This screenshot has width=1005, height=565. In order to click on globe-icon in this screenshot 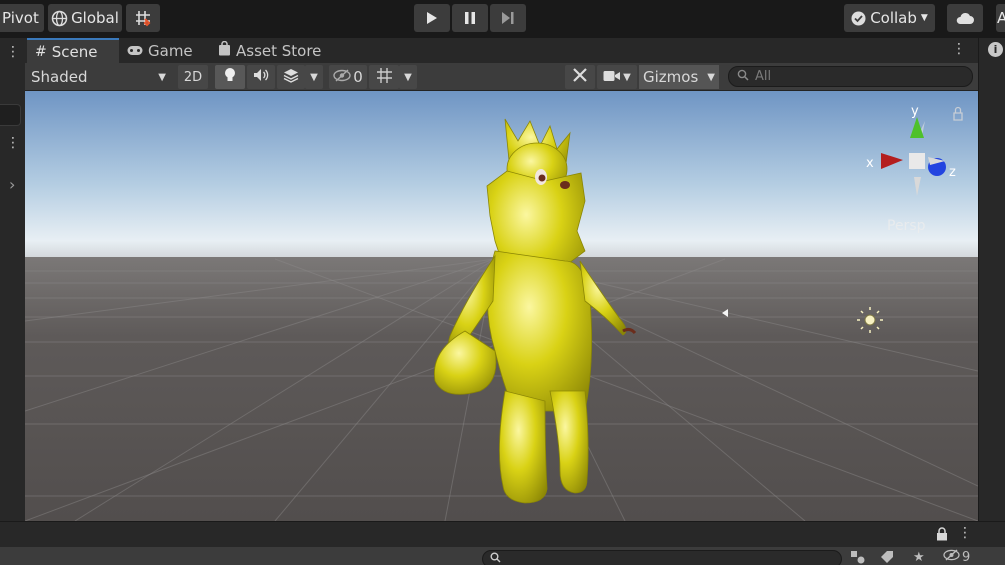, I will do `click(59, 18)`.